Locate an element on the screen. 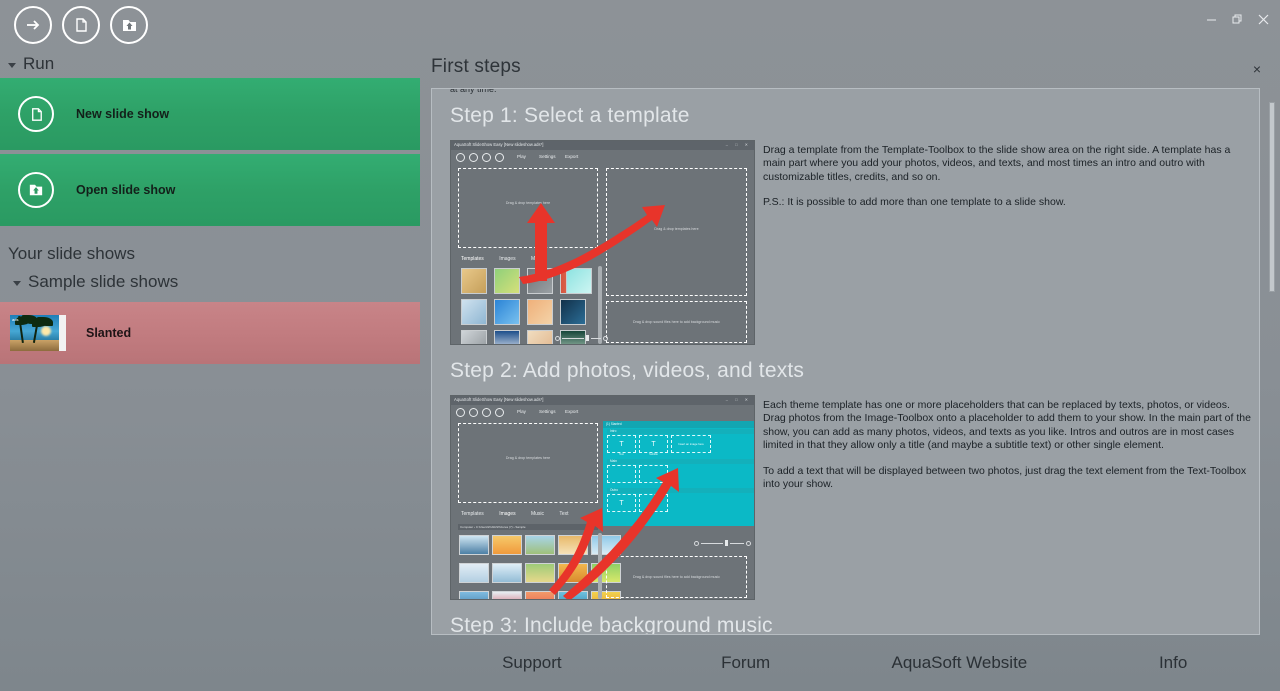 The width and height of the screenshot is (1280, 691). embedded-tabs: Templates Images Music Text is located at coordinates (522, 514).